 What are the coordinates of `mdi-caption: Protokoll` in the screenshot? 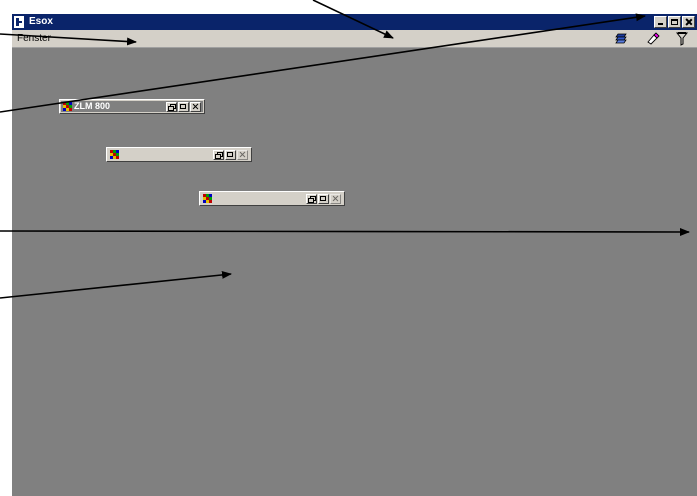 It's located at (272, 198).